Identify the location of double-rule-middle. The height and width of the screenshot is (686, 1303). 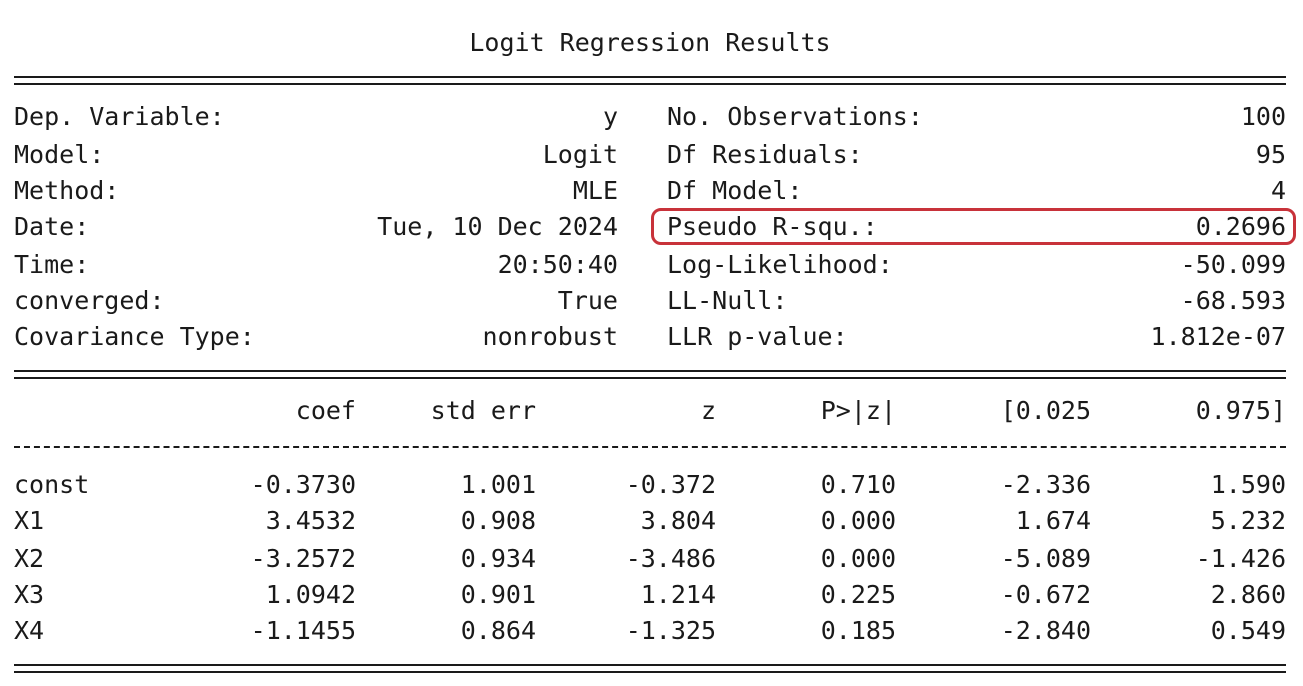
(650, 374).